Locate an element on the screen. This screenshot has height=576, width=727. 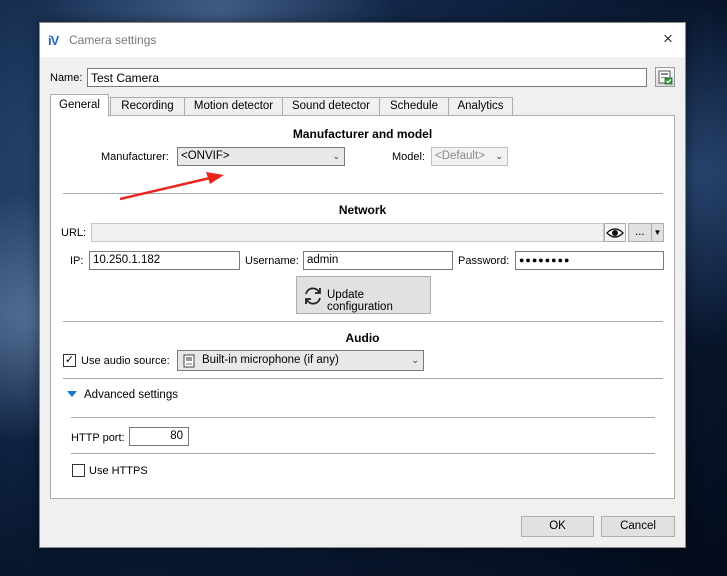
update-configuration-label: Update configuration is located at coordinates (360, 301).